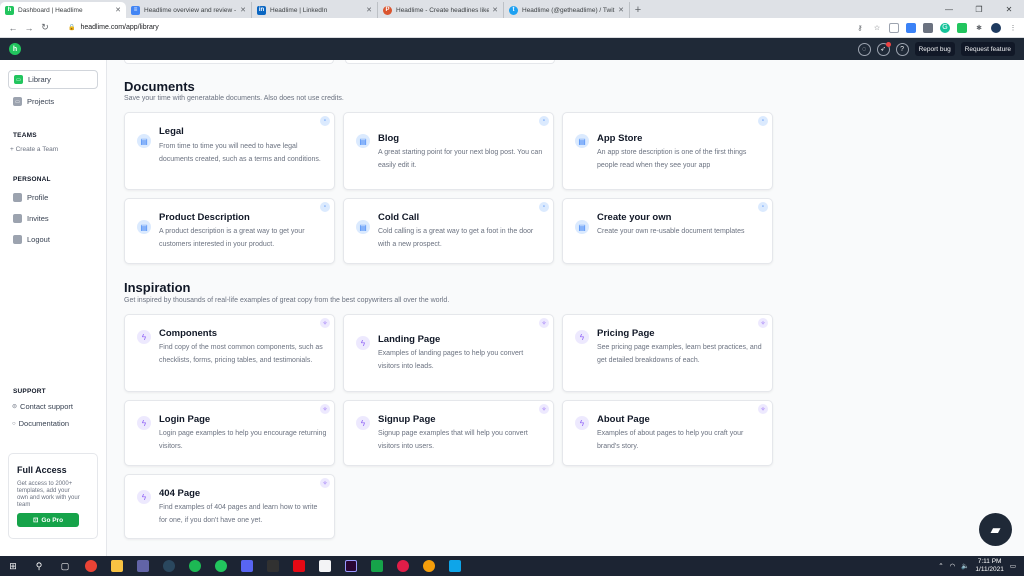 The image size is (1024, 576). What do you see at coordinates (53, 79) in the screenshot?
I see `sidebar-item-library: ▭ Library` at bounding box center [53, 79].